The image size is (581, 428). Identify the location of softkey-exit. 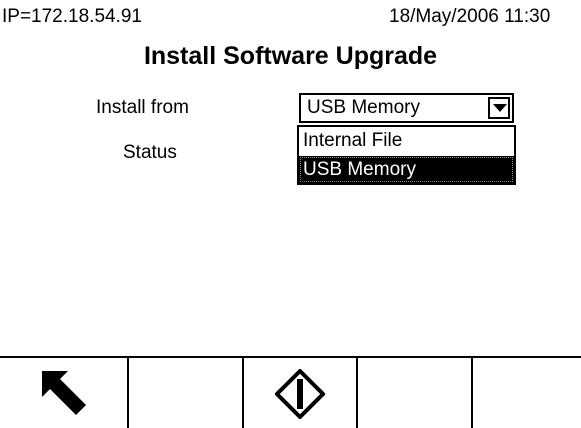
(64, 393).